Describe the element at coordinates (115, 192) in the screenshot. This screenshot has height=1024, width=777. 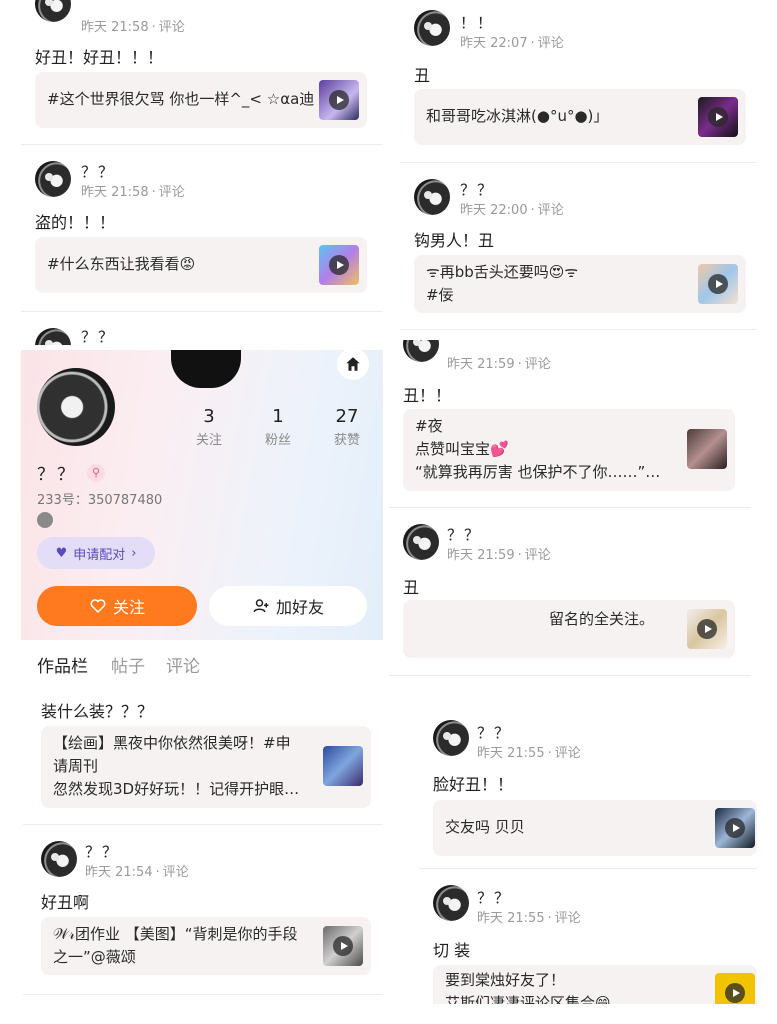
I see `post-time: 昨天 21:58` at that location.